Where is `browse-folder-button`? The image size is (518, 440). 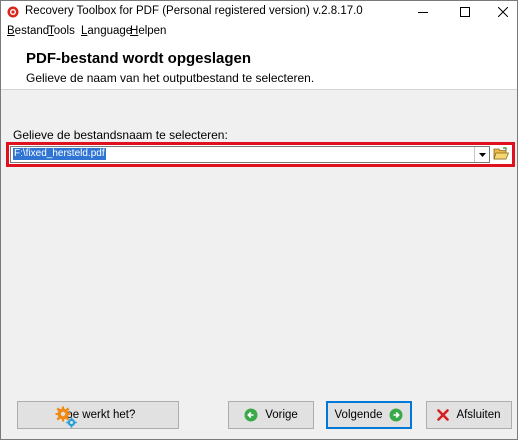 browse-folder-button is located at coordinates (501, 154).